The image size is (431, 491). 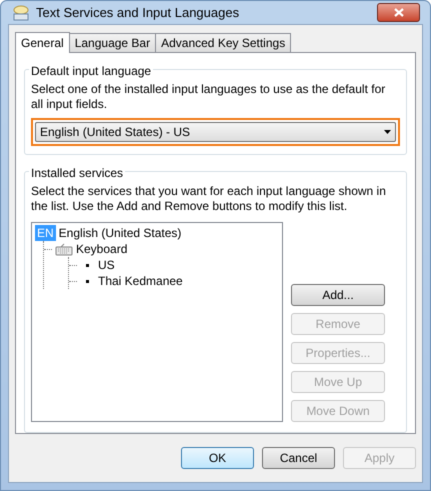 What do you see at coordinates (215, 132) in the screenshot?
I see `language-dropdown: English (United States) - US` at bounding box center [215, 132].